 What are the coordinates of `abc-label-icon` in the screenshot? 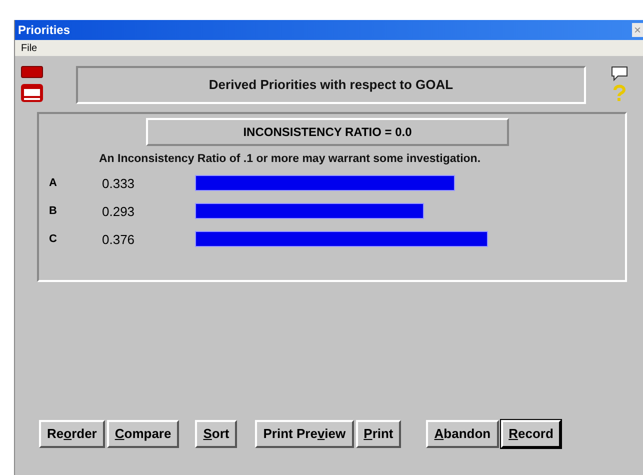 It's located at (32, 93).